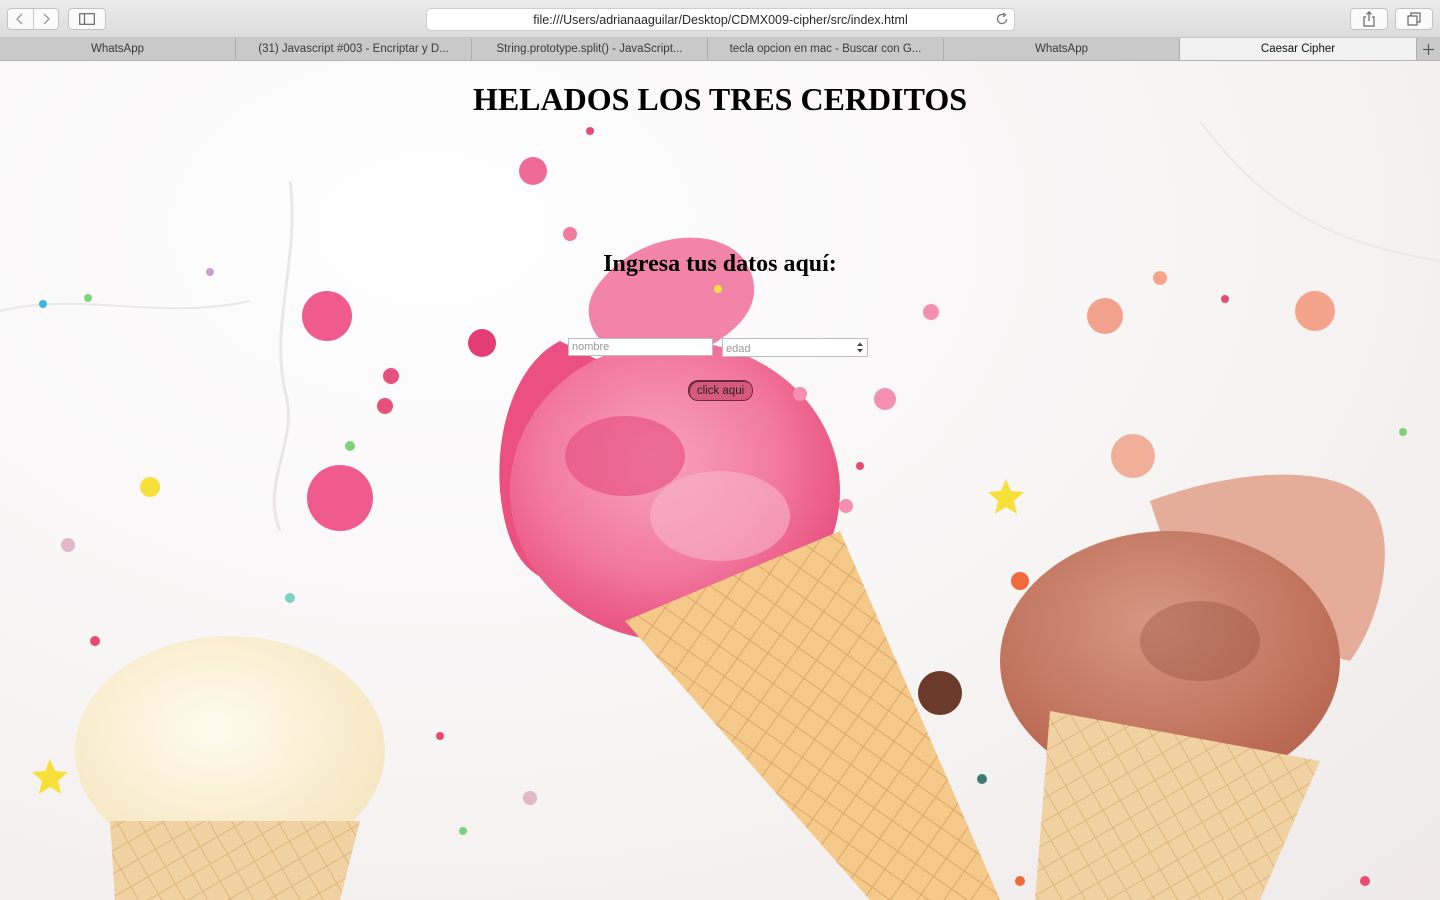 The width and height of the screenshot is (1440, 900). I want to click on share-button, so click(1369, 19).